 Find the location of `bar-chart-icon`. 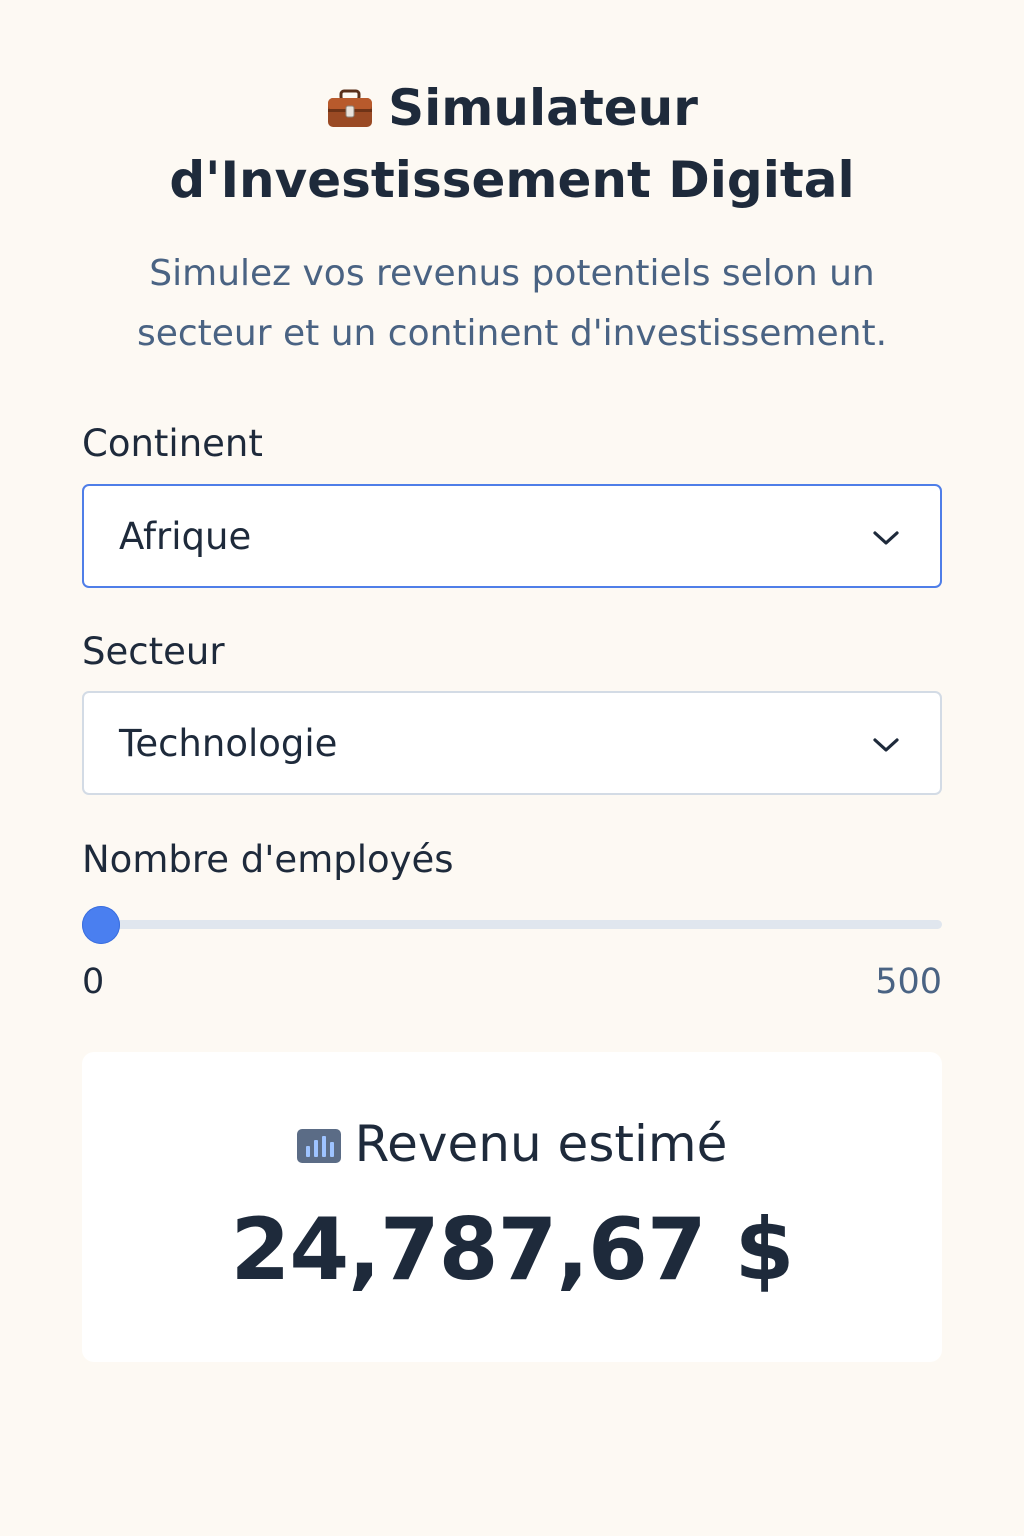

bar-chart-icon is located at coordinates (318, 1146).